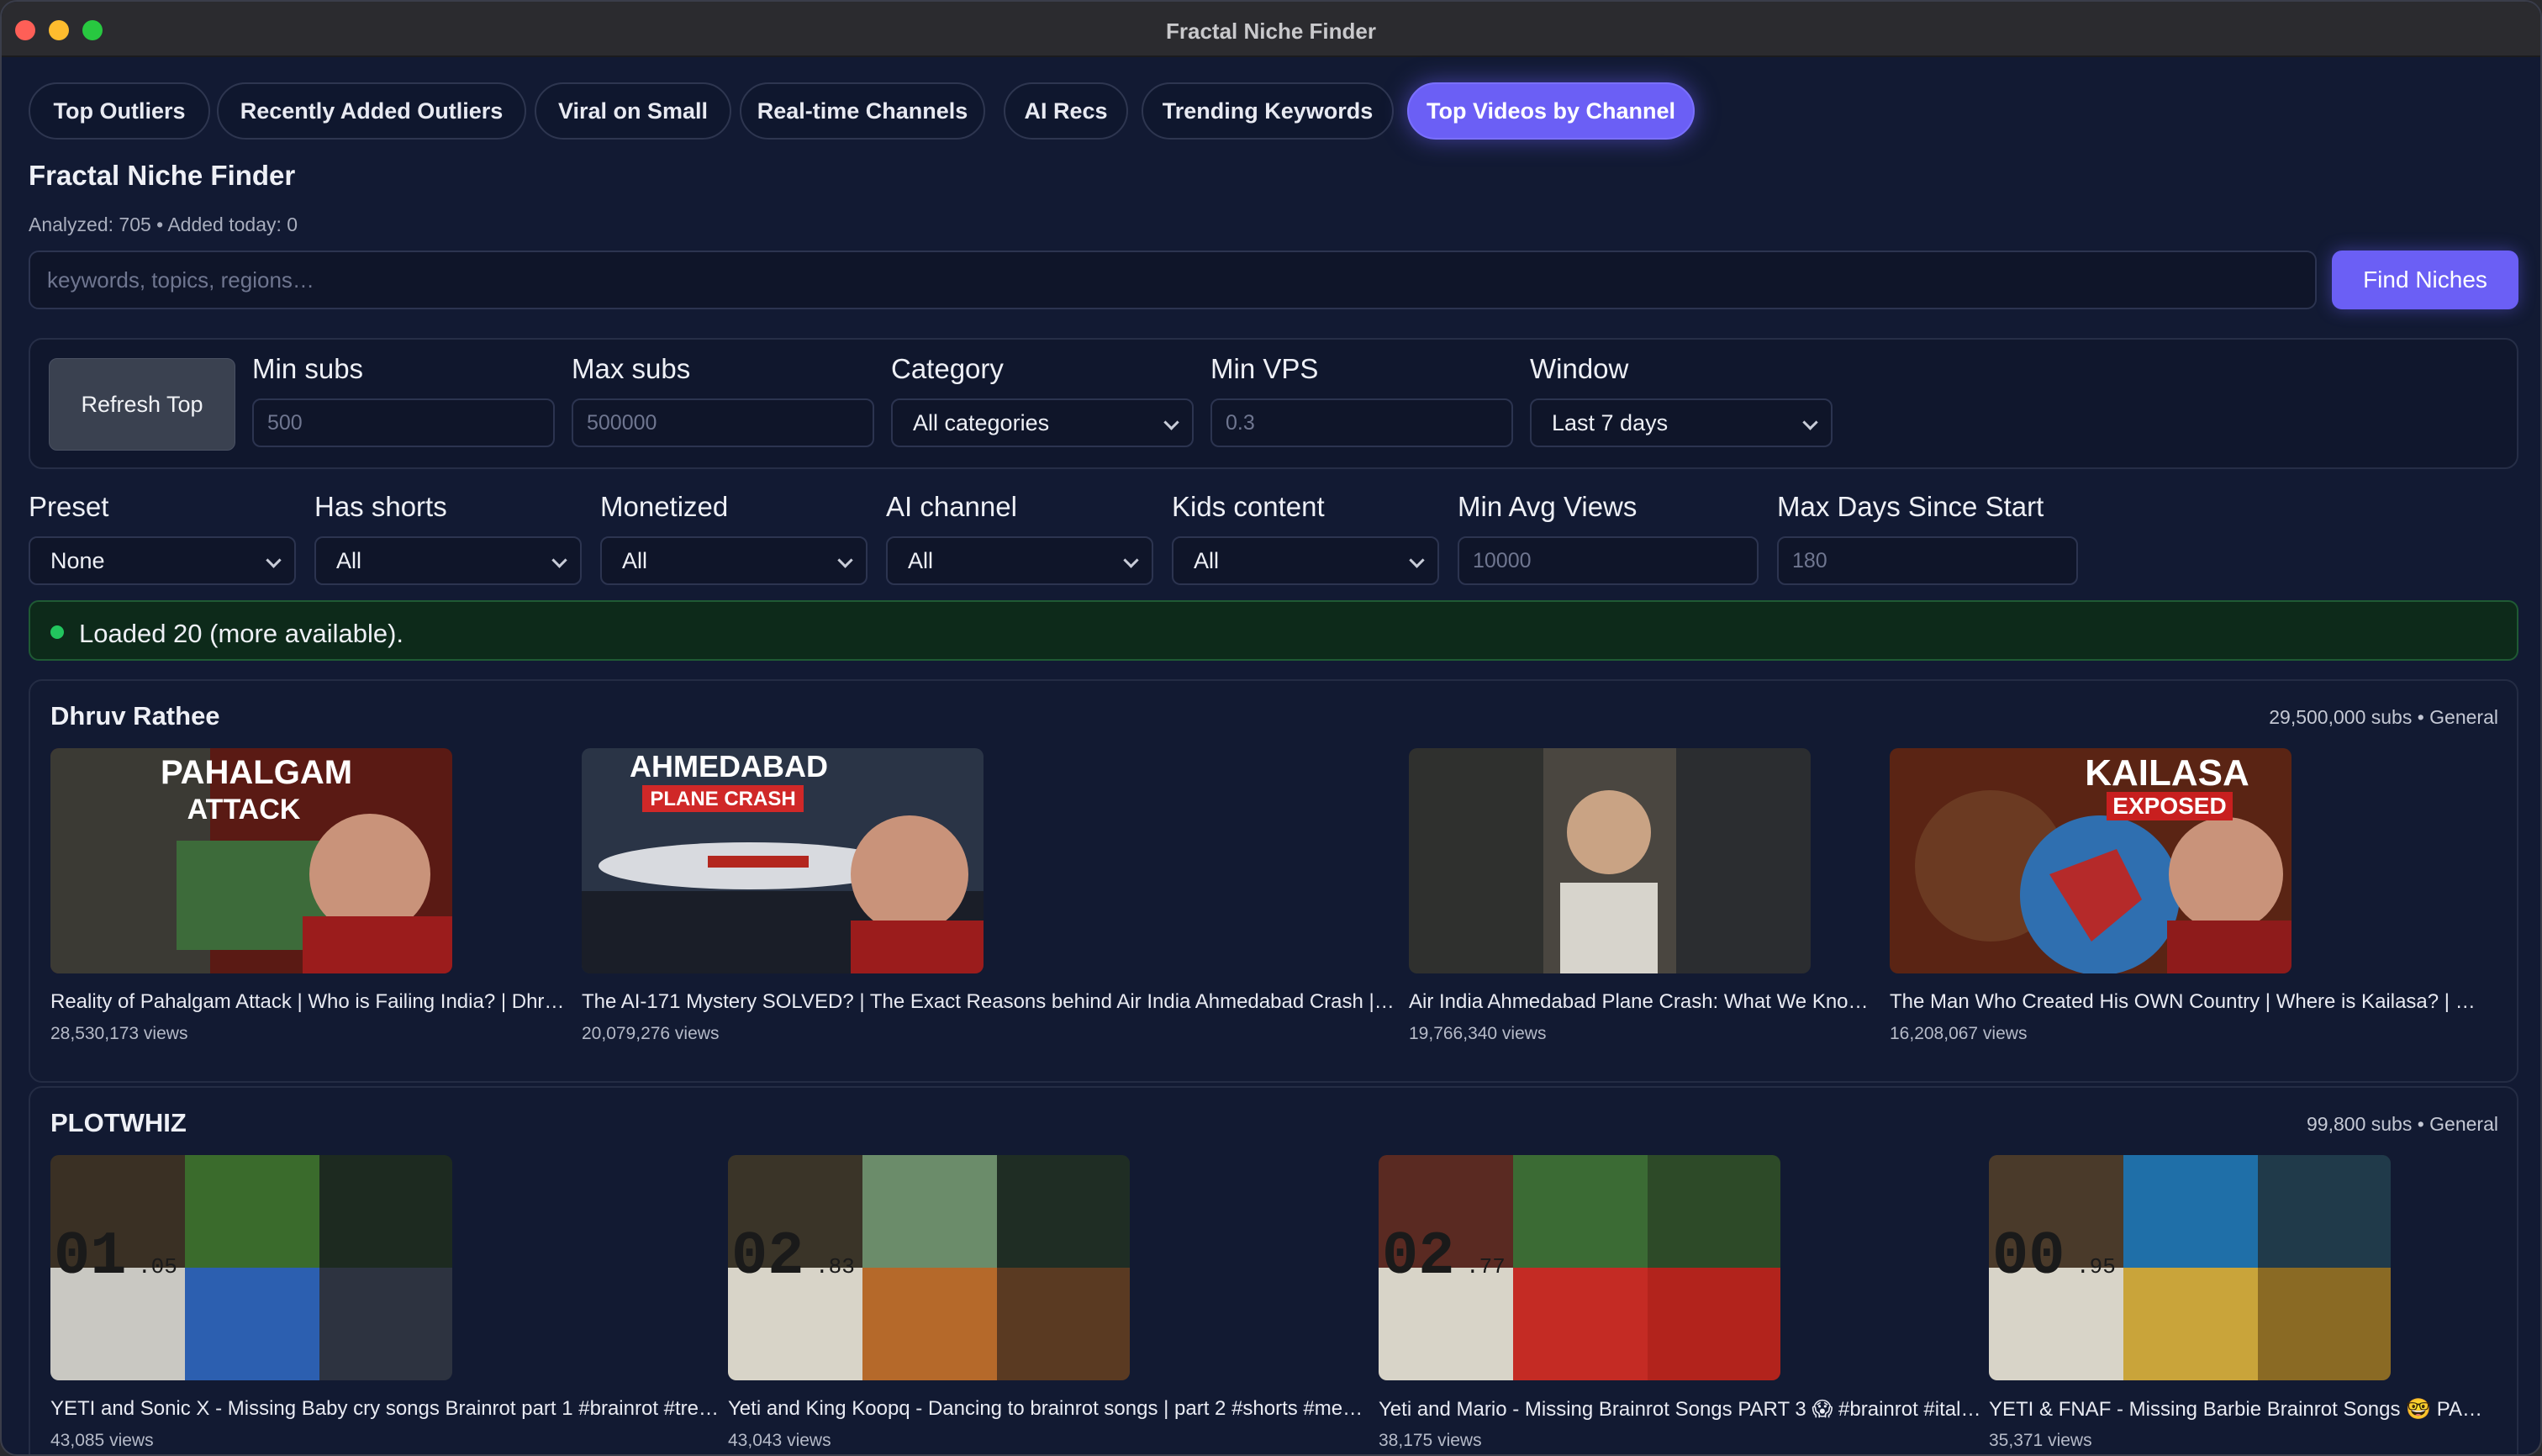 This screenshot has width=2542, height=1456. I want to click on title-bar: Fractal Niche Finder, so click(1271, 29).